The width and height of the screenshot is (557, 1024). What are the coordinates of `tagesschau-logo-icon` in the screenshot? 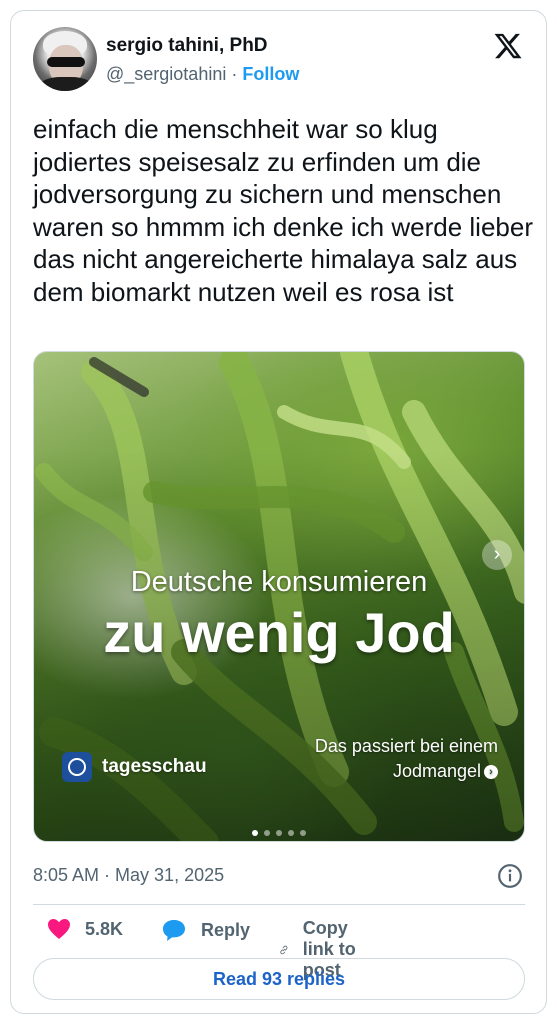 It's located at (77, 767).